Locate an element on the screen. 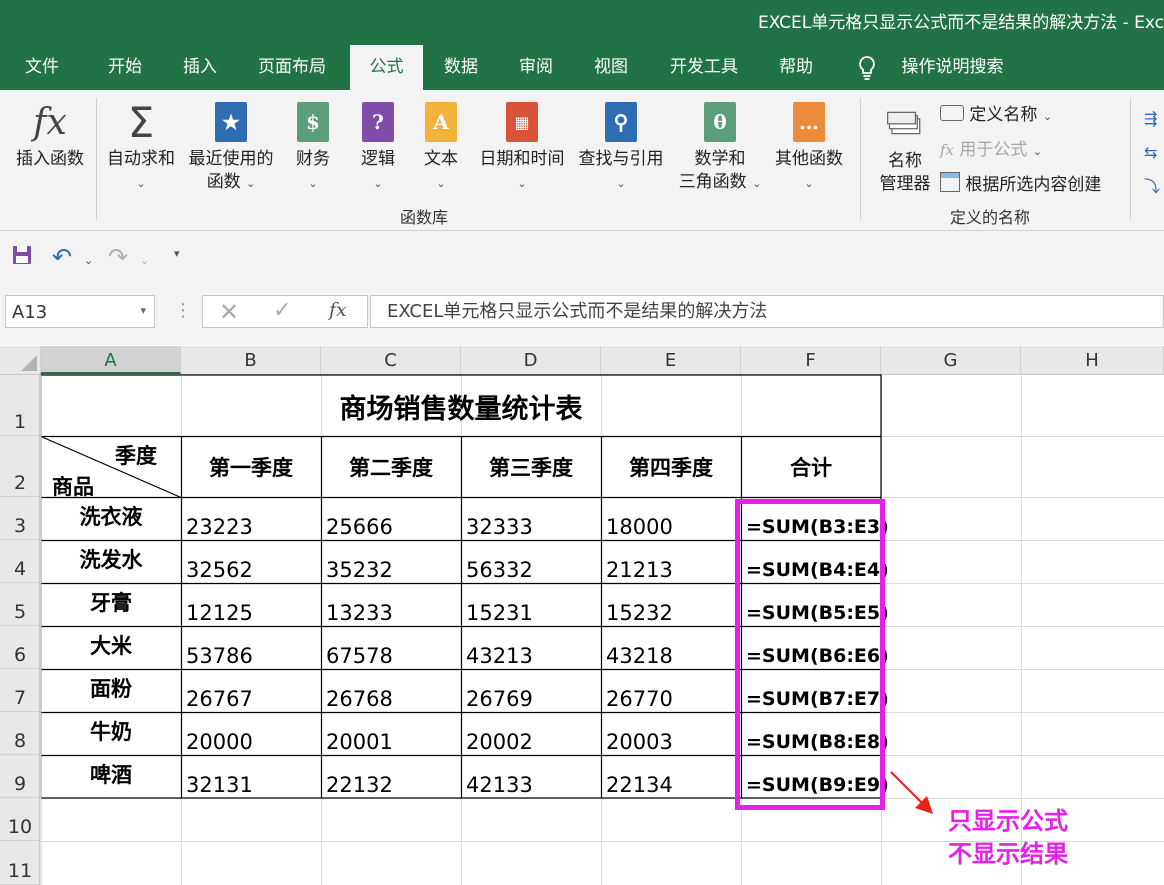 The image size is (1164, 885). cell-value: 15232 is located at coordinates (671, 605).